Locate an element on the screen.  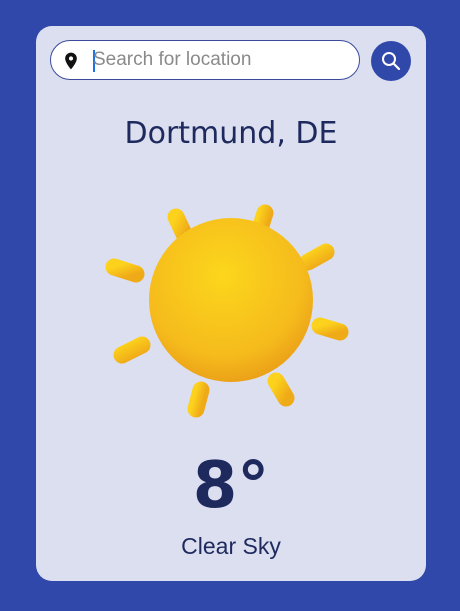
search-button is located at coordinates (391, 61).